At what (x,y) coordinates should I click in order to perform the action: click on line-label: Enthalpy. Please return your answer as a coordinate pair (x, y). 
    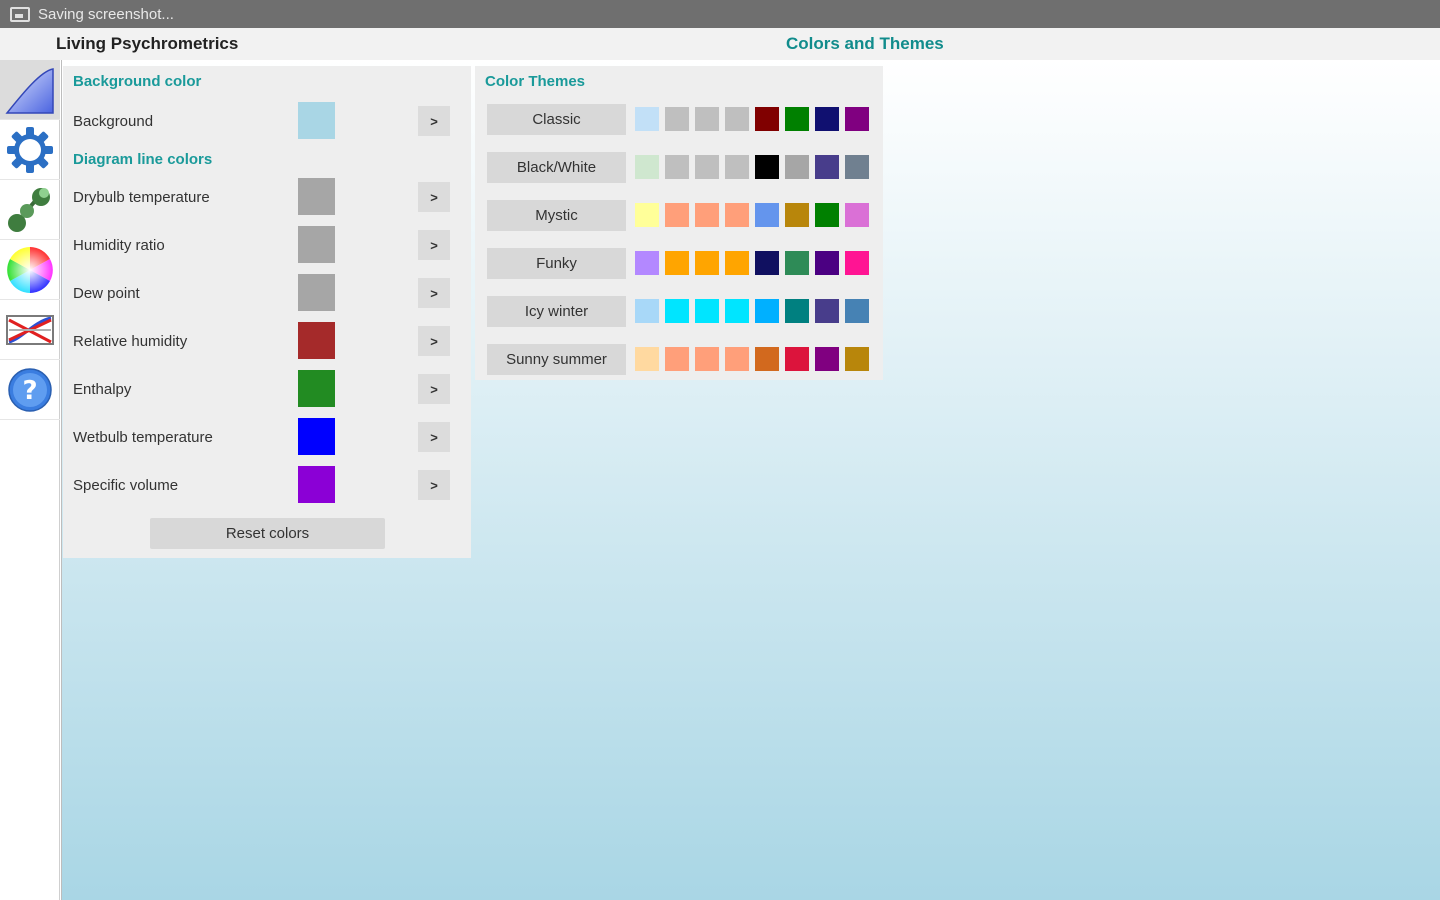
    Looking at the image, I should click on (102, 389).